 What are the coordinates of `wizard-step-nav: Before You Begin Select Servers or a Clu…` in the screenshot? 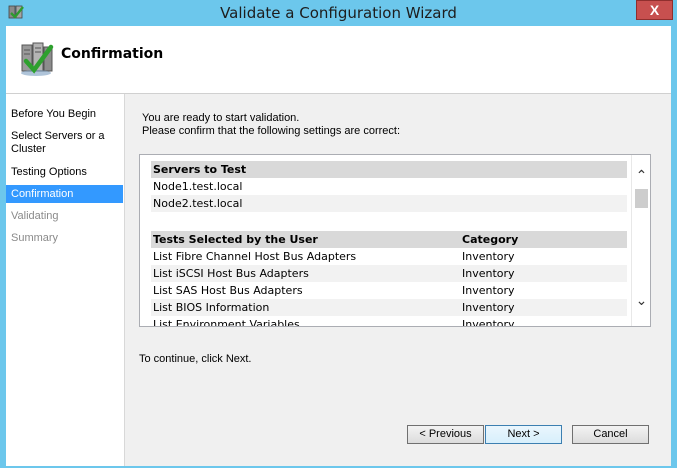 It's located at (65, 280).